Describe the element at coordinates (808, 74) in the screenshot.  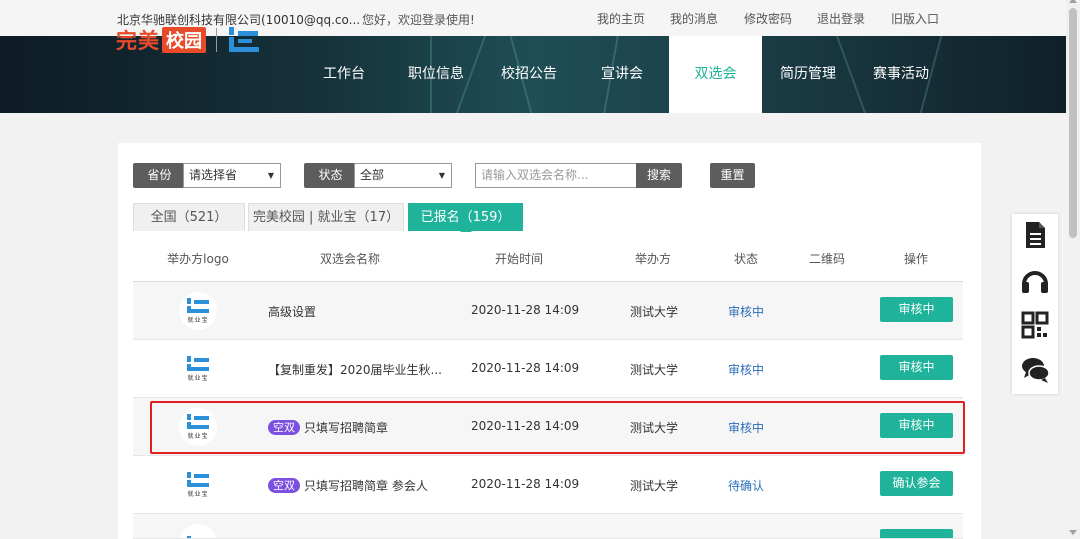
I see `nav-resume-management: 简历管理` at that location.